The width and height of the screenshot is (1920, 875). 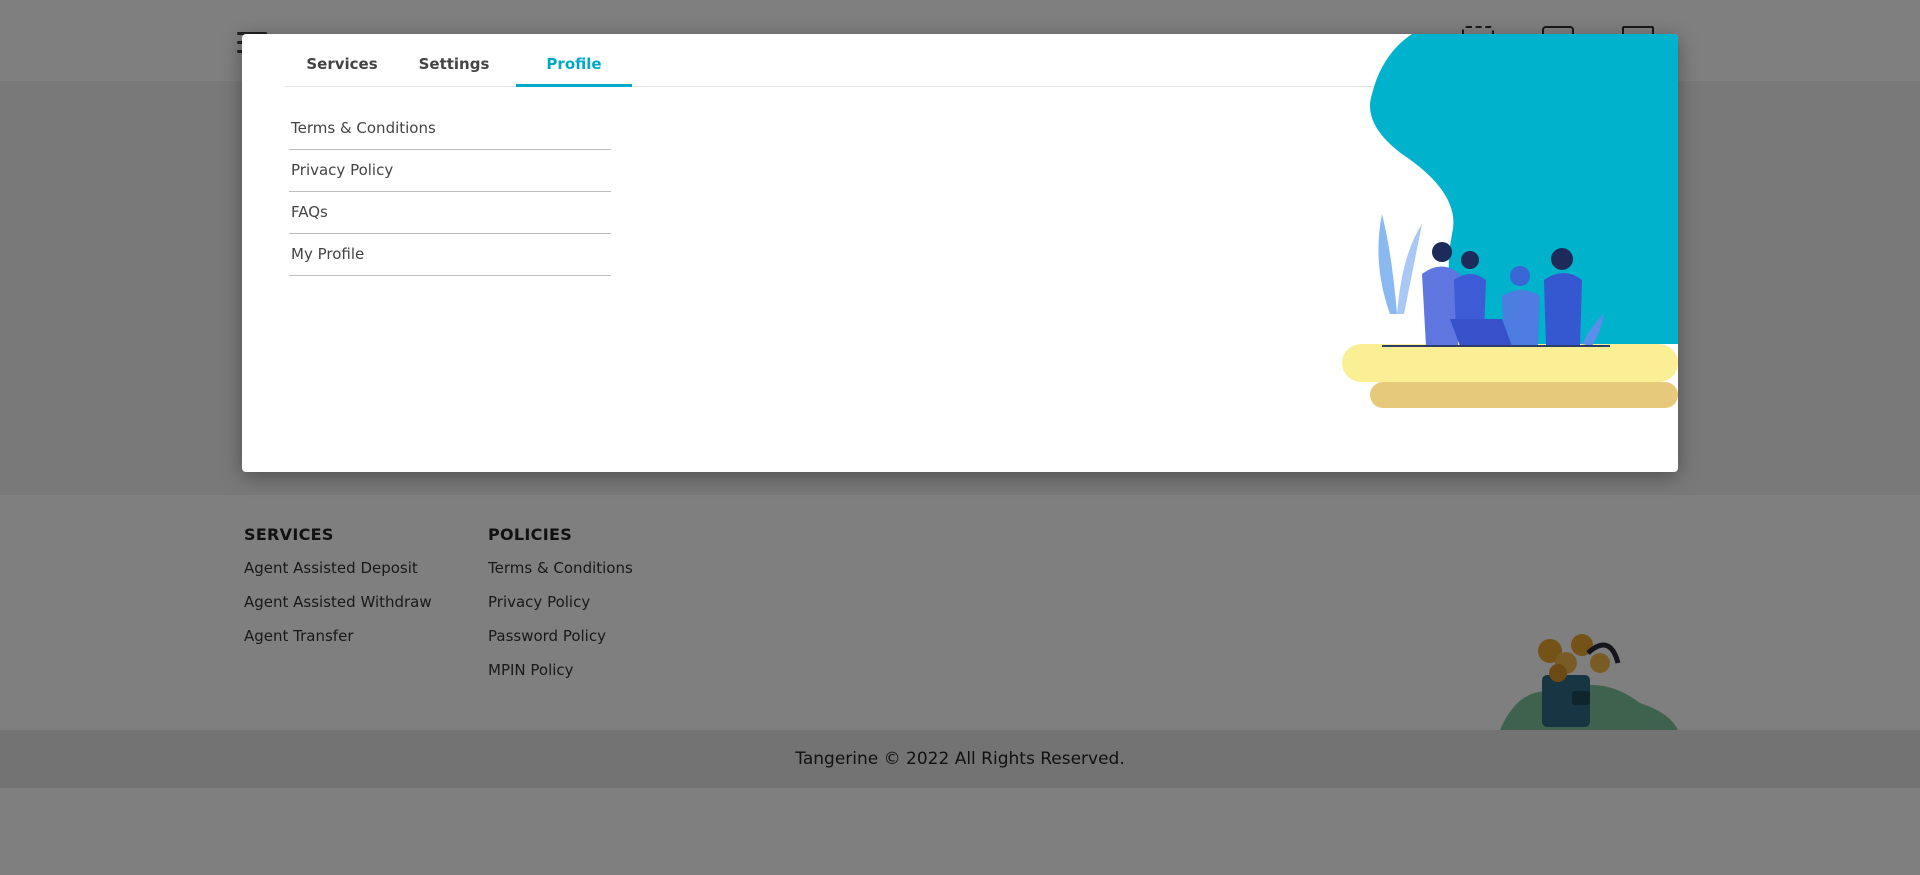 What do you see at coordinates (454, 60) in the screenshot?
I see `tab-settings: Settings` at bounding box center [454, 60].